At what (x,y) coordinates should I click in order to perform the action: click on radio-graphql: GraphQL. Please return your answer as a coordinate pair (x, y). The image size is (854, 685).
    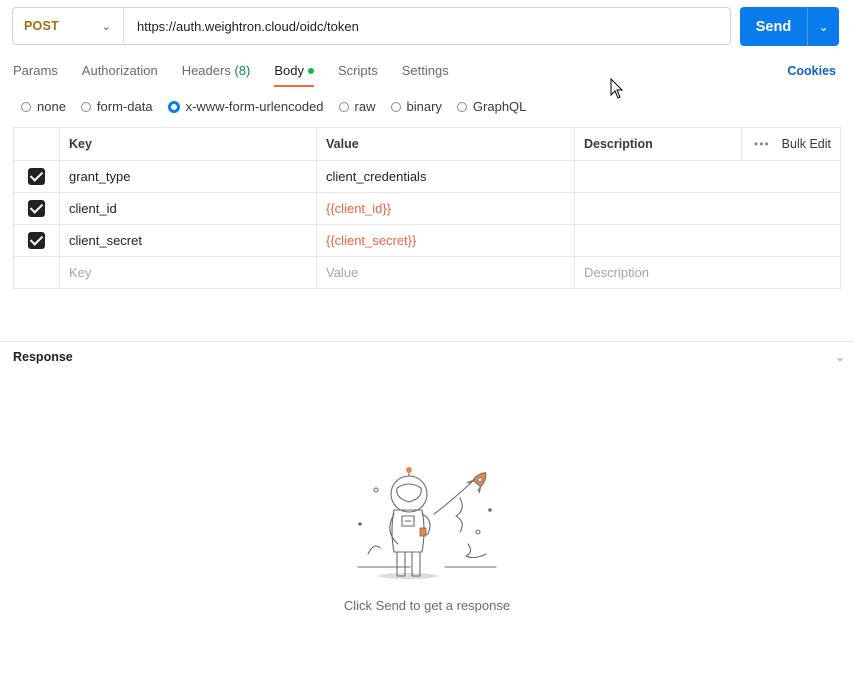
    Looking at the image, I should click on (491, 106).